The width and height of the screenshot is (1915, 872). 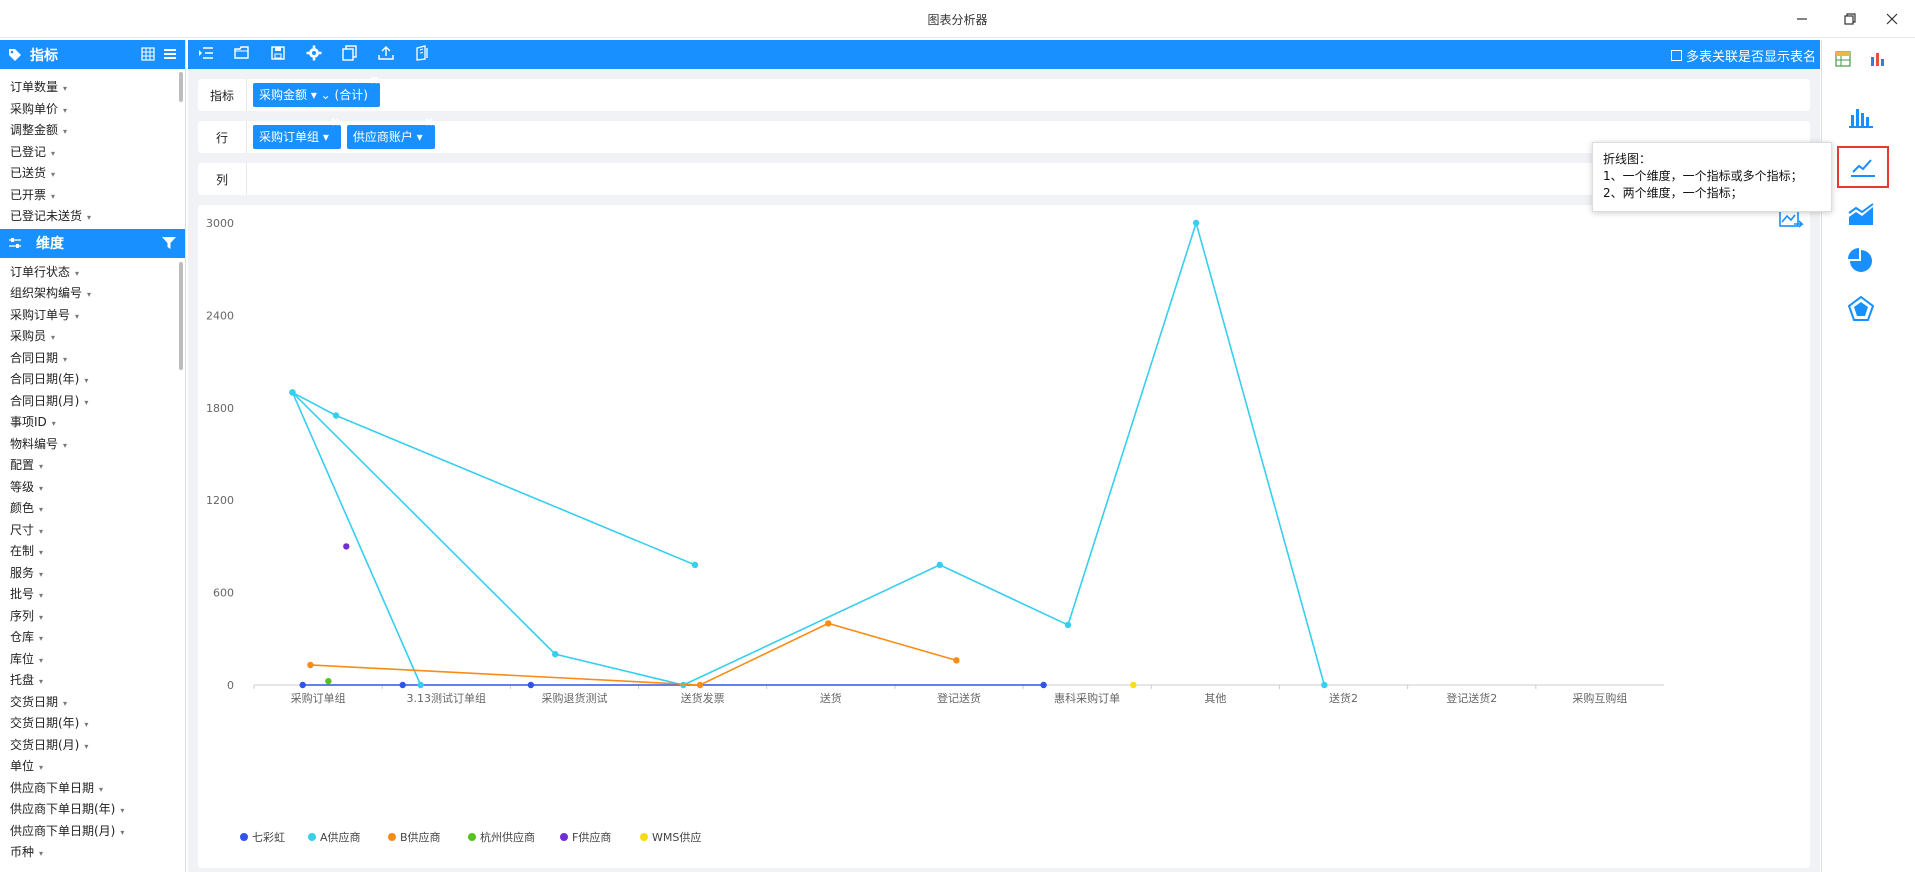 What do you see at coordinates (92, 88) in the screenshot?
I see `metric-field: 订单数量 ▾` at bounding box center [92, 88].